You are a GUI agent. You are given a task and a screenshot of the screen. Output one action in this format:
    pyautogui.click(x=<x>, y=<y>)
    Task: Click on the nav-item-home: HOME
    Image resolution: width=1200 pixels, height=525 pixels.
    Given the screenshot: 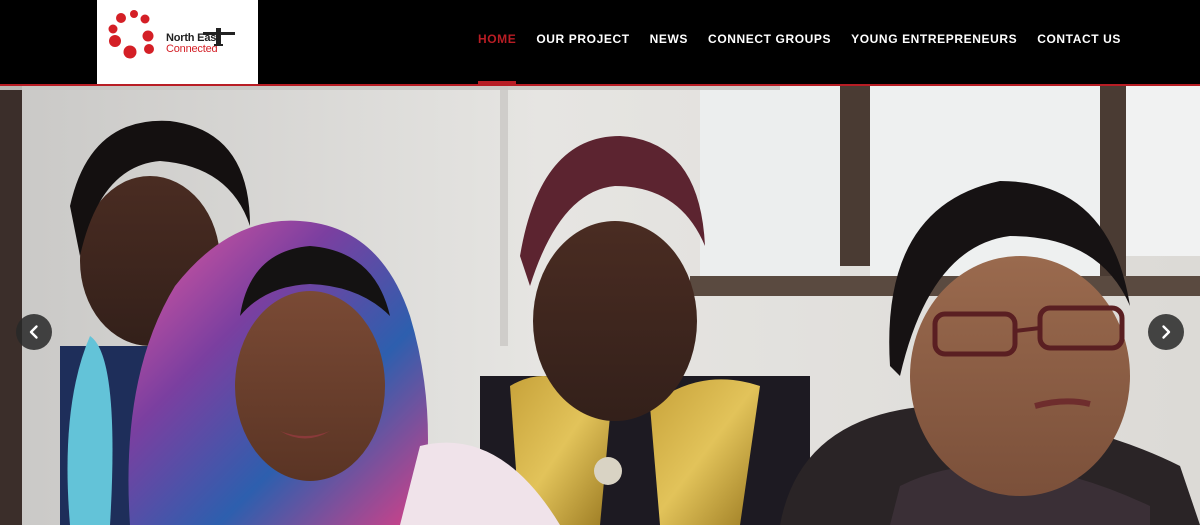 What is the action you would take?
    pyautogui.click(x=497, y=42)
    